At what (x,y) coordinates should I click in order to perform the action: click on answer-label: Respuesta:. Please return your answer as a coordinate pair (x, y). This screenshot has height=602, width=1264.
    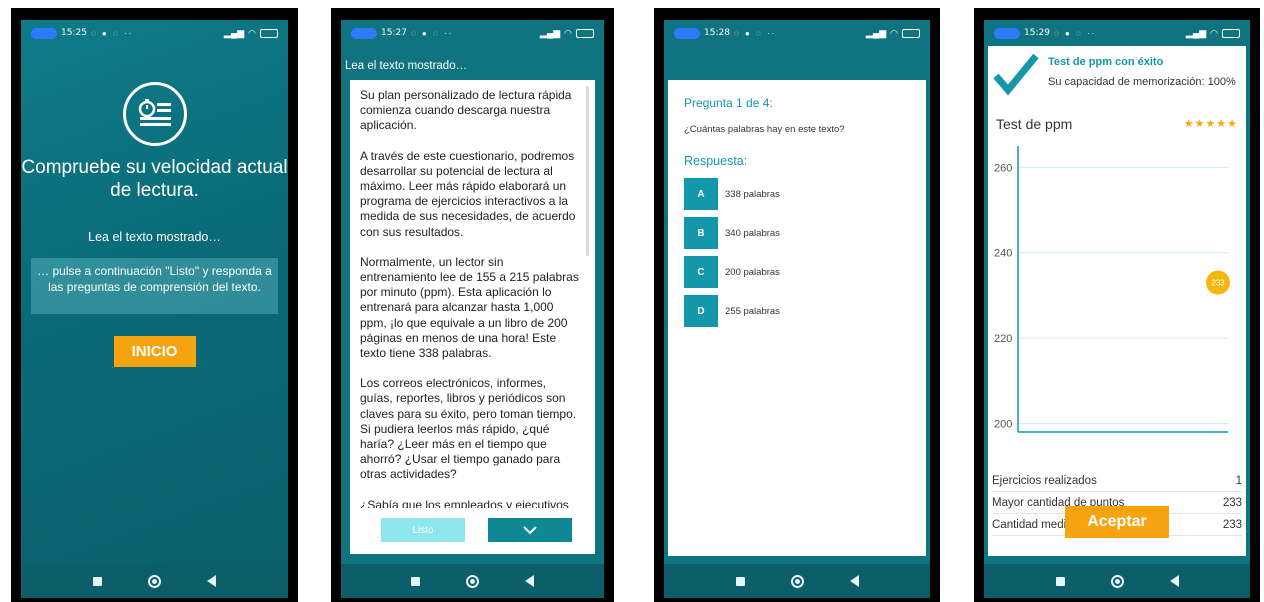
    Looking at the image, I should click on (716, 161).